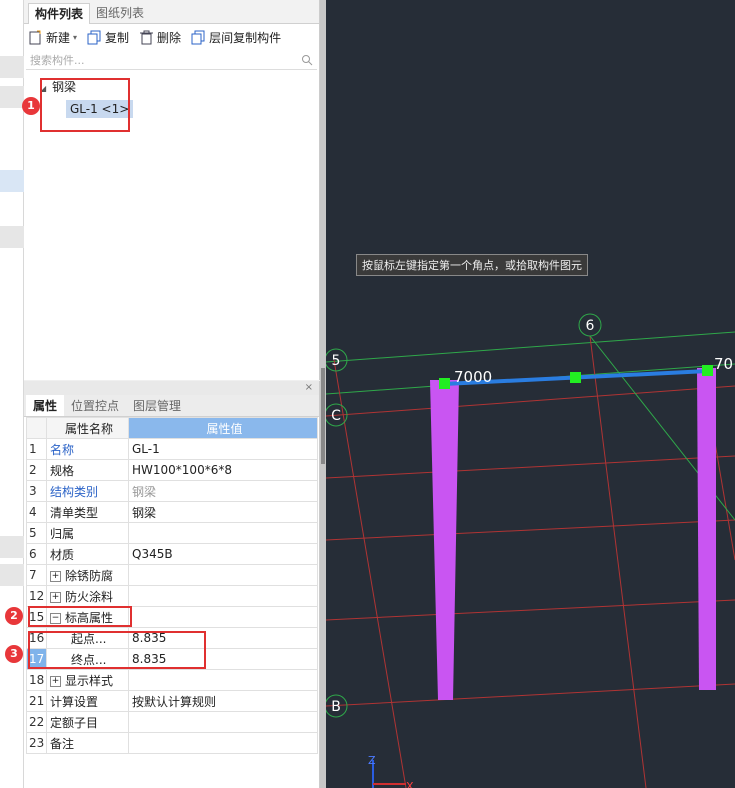 The height and width of the screenshot is (788, 735). I want to click on new-button: 新建 ▾, so click(52, 37).